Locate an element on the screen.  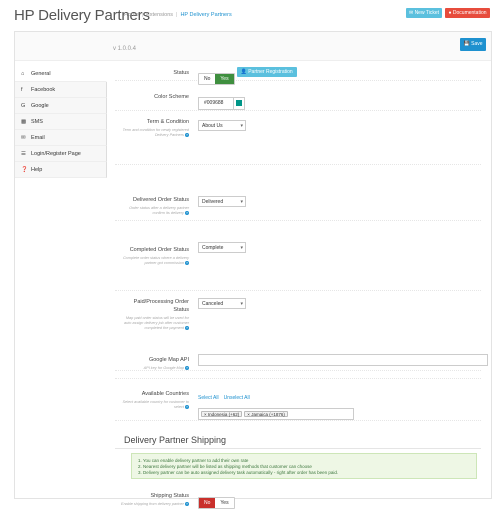
completed-label: Completed Order Status is located at coordinates (159, 250).